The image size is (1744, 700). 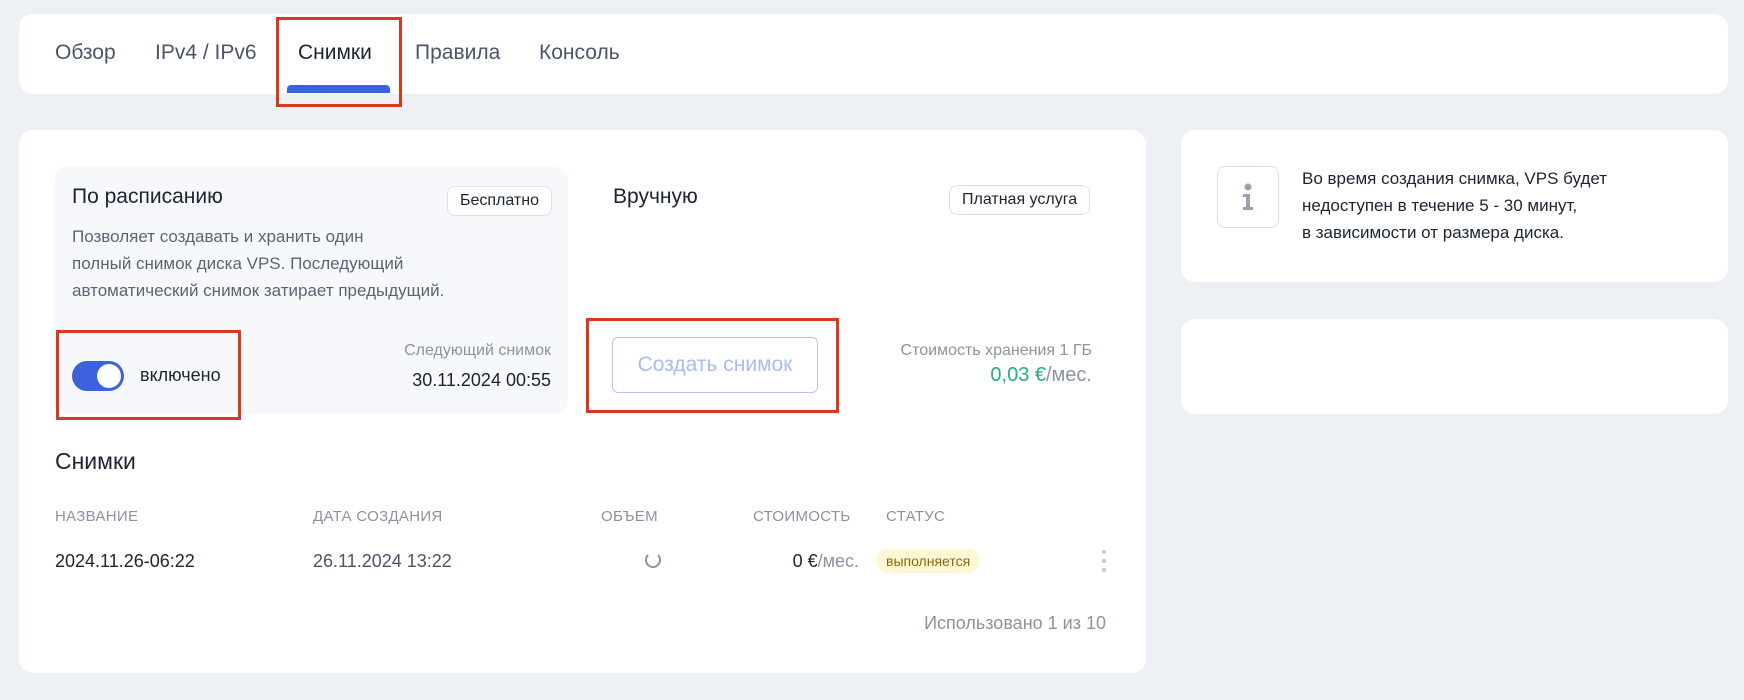 What do you see at coordinates (653, 560) in the screenshot?
I see `loading-spinner-icon` at bounding box center [653, 560].